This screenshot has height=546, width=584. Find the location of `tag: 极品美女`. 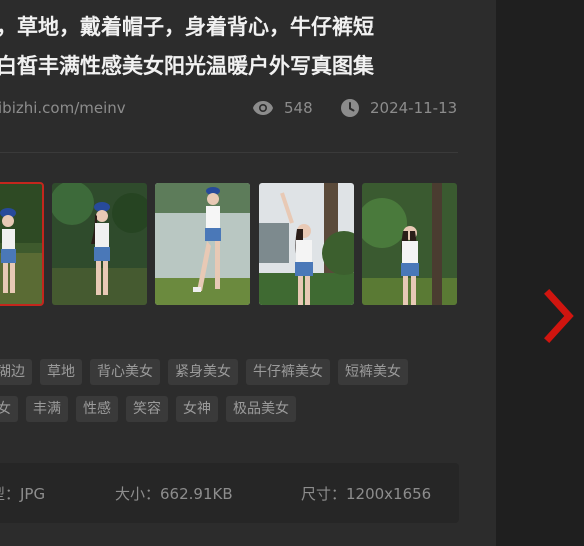

tag: 极品美女 is located at coordinates (261, 409).